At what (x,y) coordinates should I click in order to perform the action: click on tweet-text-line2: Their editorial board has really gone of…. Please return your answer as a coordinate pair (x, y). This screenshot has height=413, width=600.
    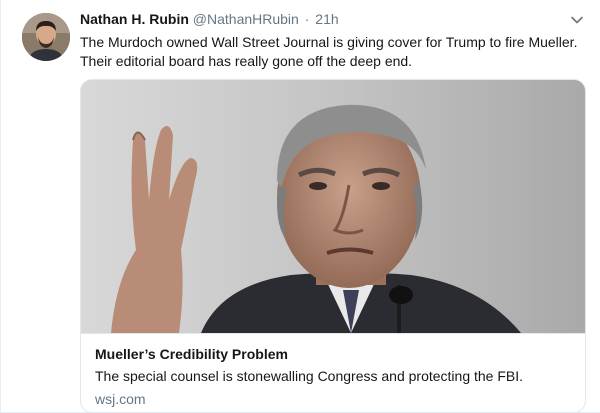
    Looking at the image, I should click on (246, 61).